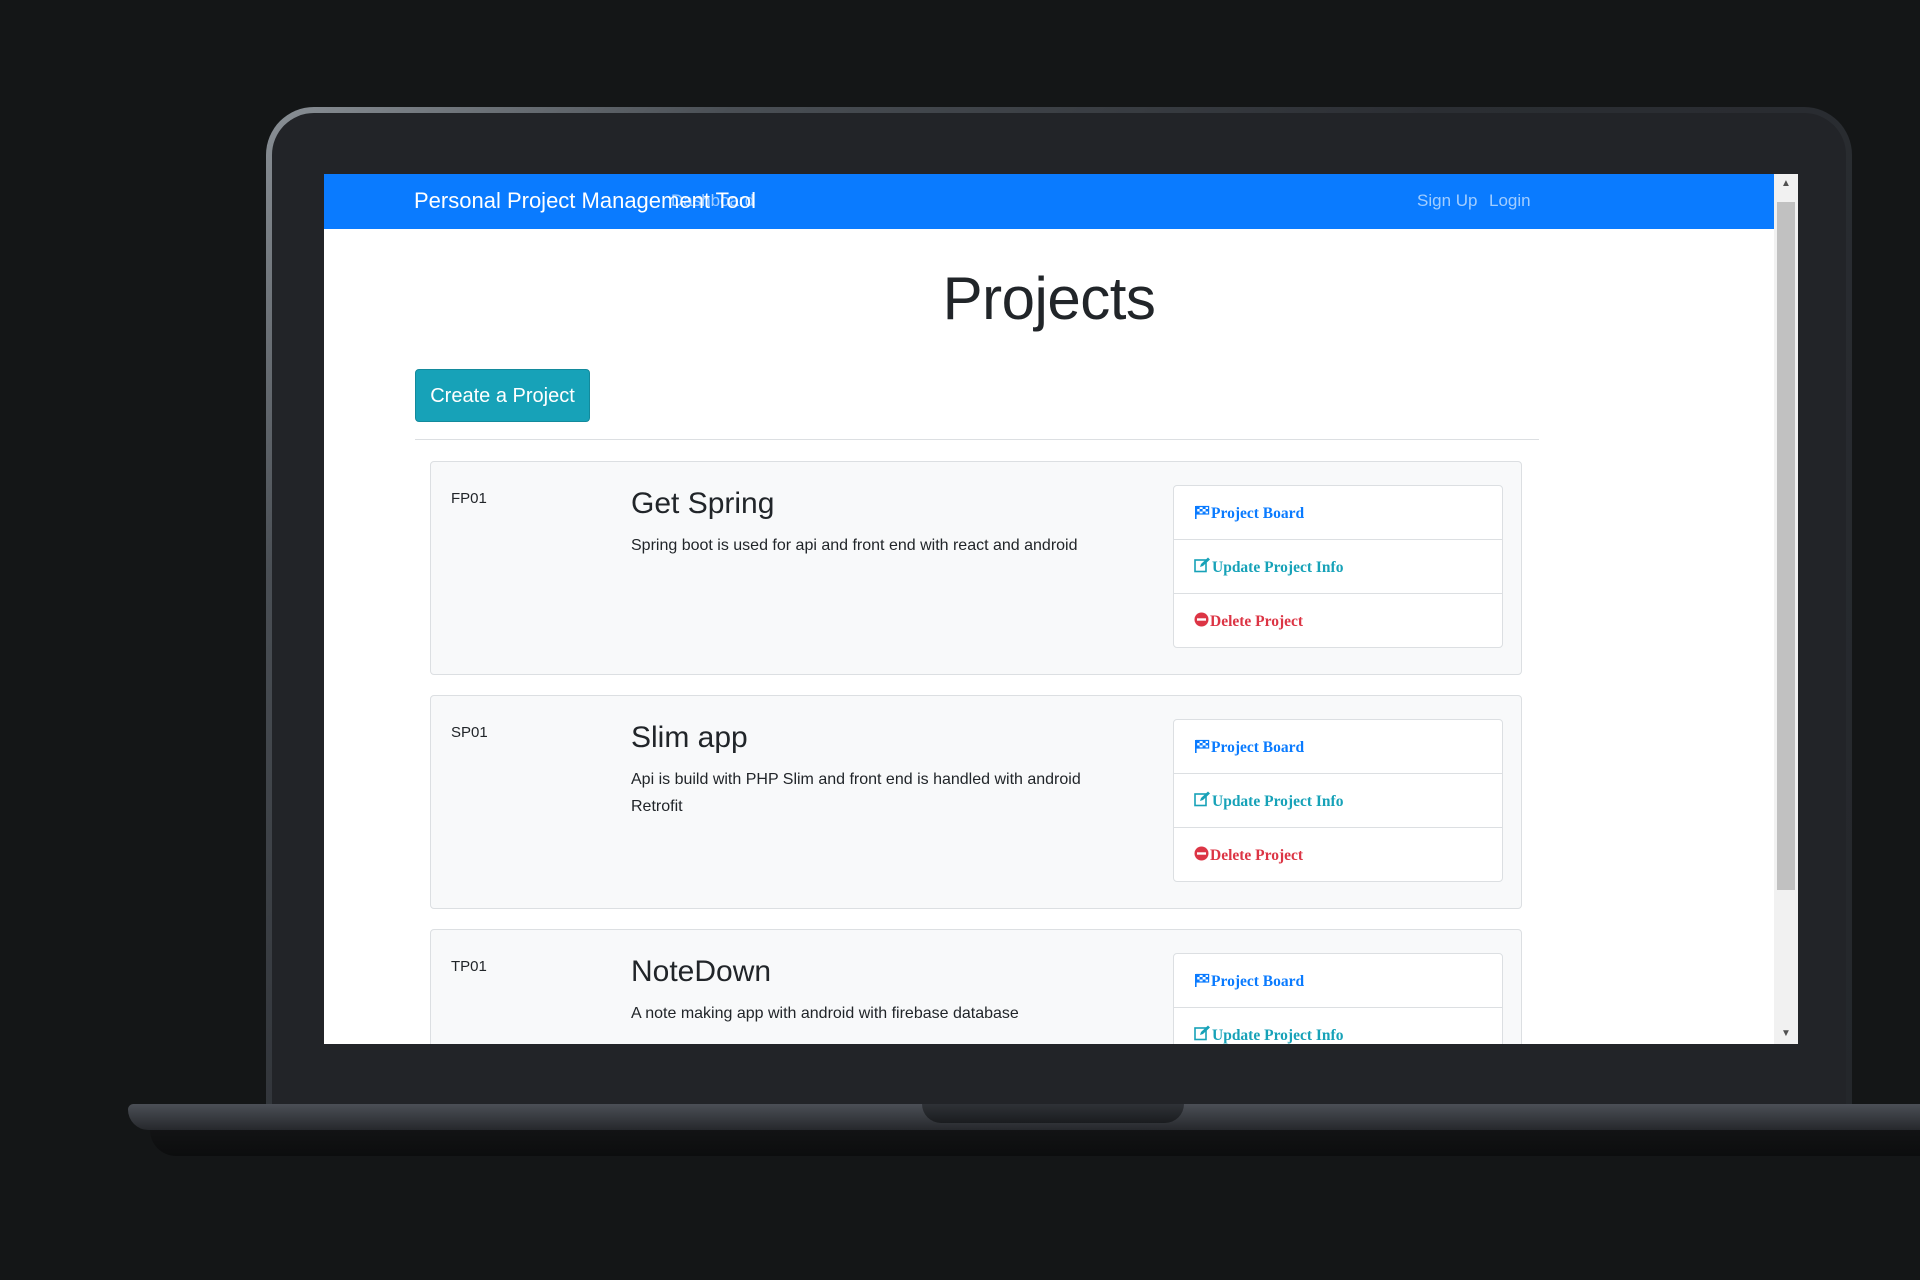 This screenshot has height=1280, width=1920. Describe the element at coordinates (1786, 184) in the screenshot. I see `scroll-up-icon: ▲` at that location.